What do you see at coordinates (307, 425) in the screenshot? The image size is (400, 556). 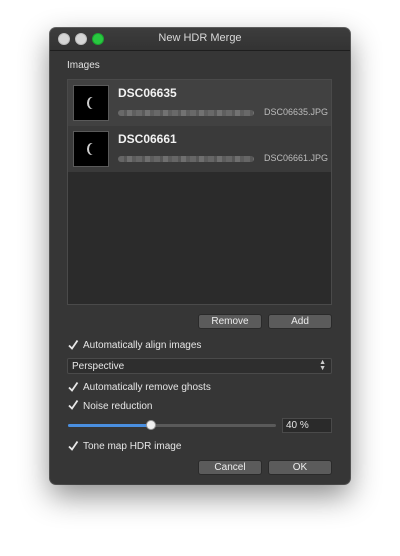 I see `noise-reduction-value-field: 40 %` at bounding box center [307, 425].